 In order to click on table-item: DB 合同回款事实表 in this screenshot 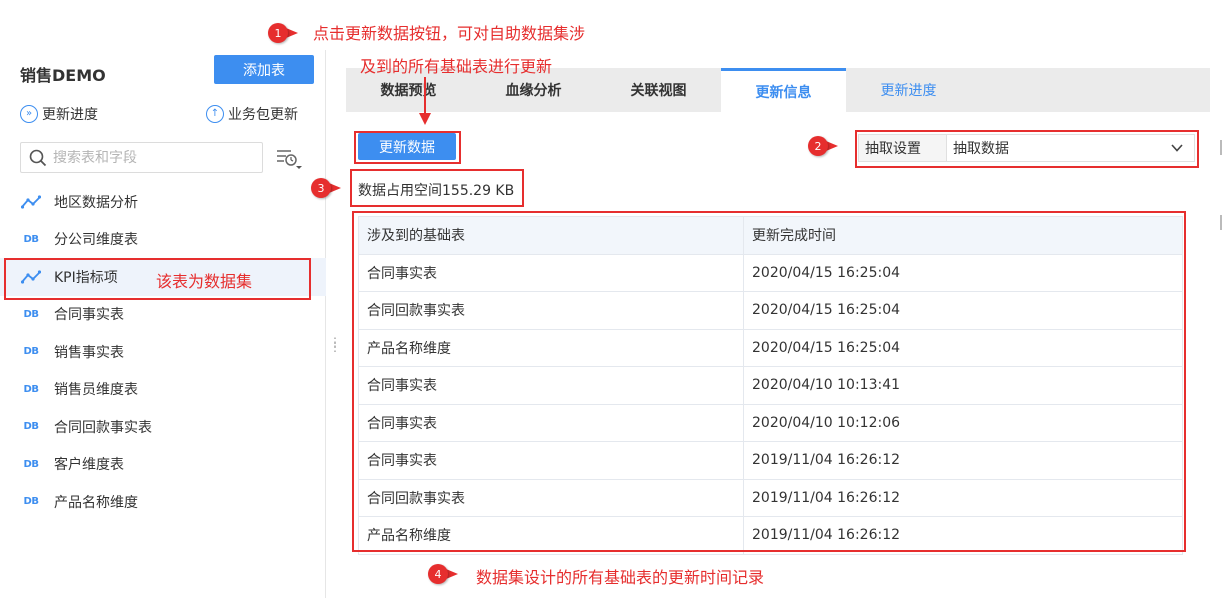, I will do `click(163, 427)`.